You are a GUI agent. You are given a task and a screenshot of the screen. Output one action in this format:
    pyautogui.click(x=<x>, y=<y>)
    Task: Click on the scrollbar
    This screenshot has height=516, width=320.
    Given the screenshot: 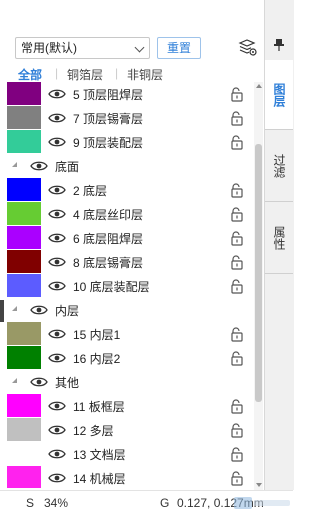 What is the action you would take?
    pyautogui.click(x=258, y=286)
    